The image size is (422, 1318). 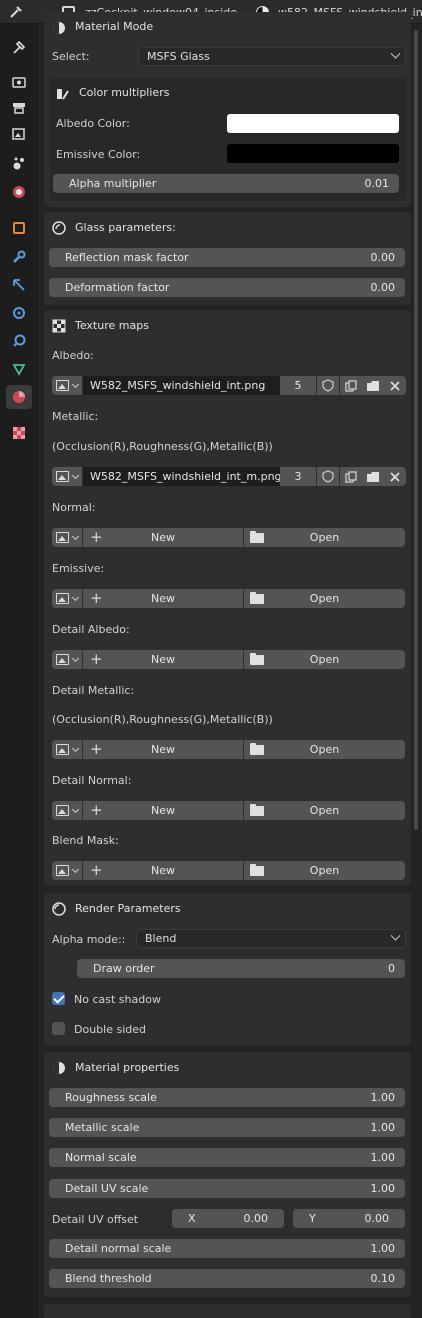 What do you see at coordinates (20, 12) in the screenshot?
I see `tool-settings-icon` at bounding box center [20, 12].